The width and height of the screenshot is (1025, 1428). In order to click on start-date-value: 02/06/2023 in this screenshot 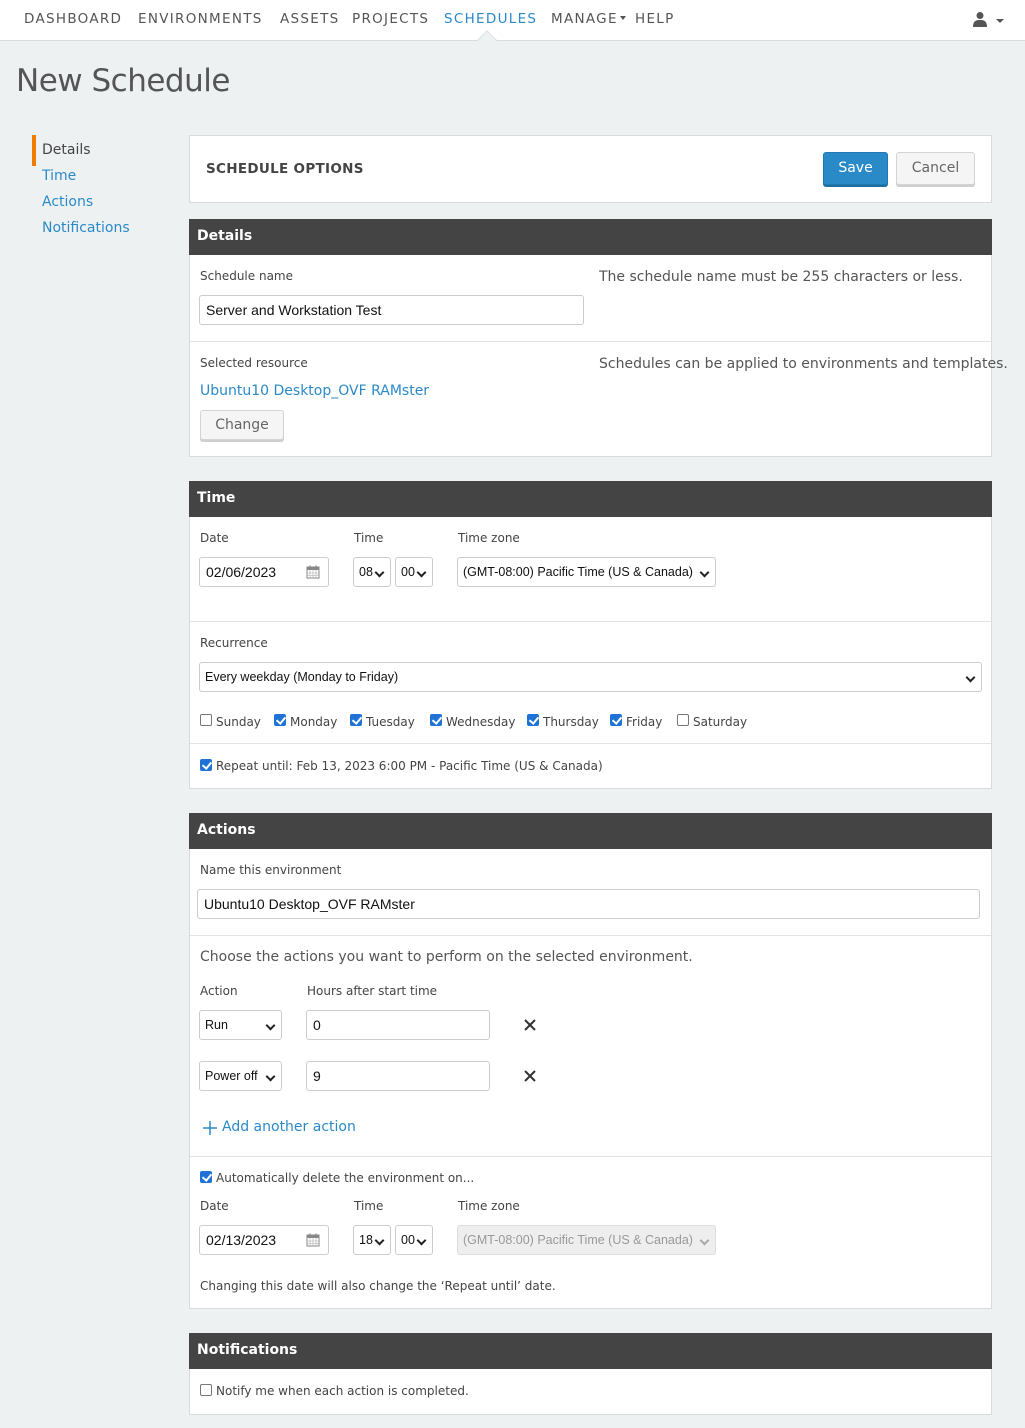, I will do `click(241, 572)`.